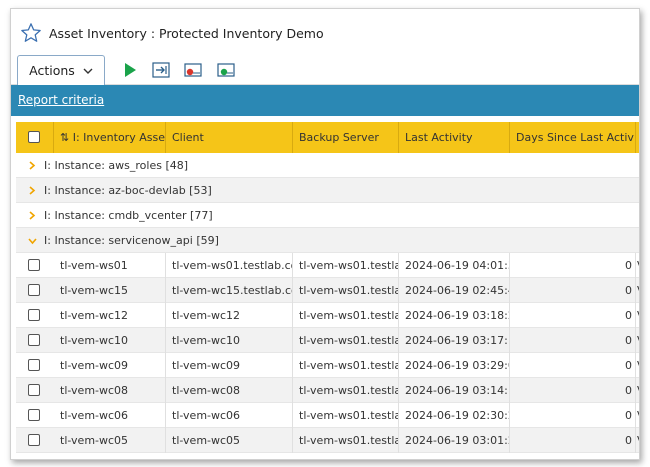 The width and height of the screenshot is (650, 467). Describe the element at coordinates (454, 415) in the screenshot. I see `cell-last-activity: 2024-06-19 02:30:23` at that location.